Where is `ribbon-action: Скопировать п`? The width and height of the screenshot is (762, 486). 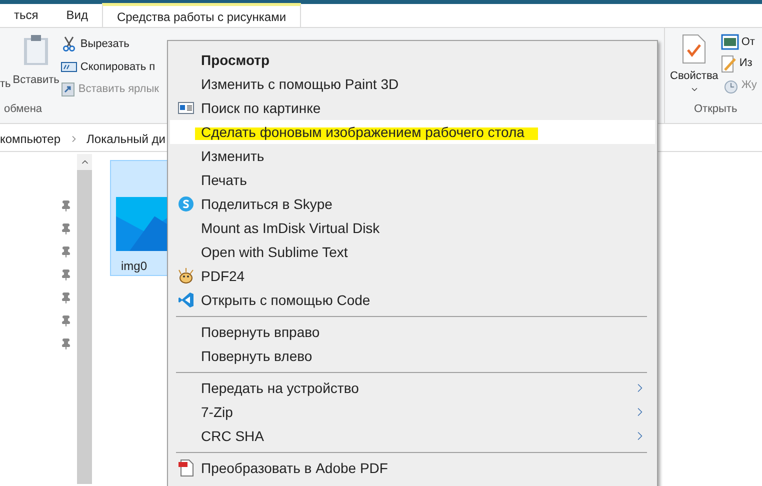
ribbon-action: Скопировать п is located at coordinates (110, 66).